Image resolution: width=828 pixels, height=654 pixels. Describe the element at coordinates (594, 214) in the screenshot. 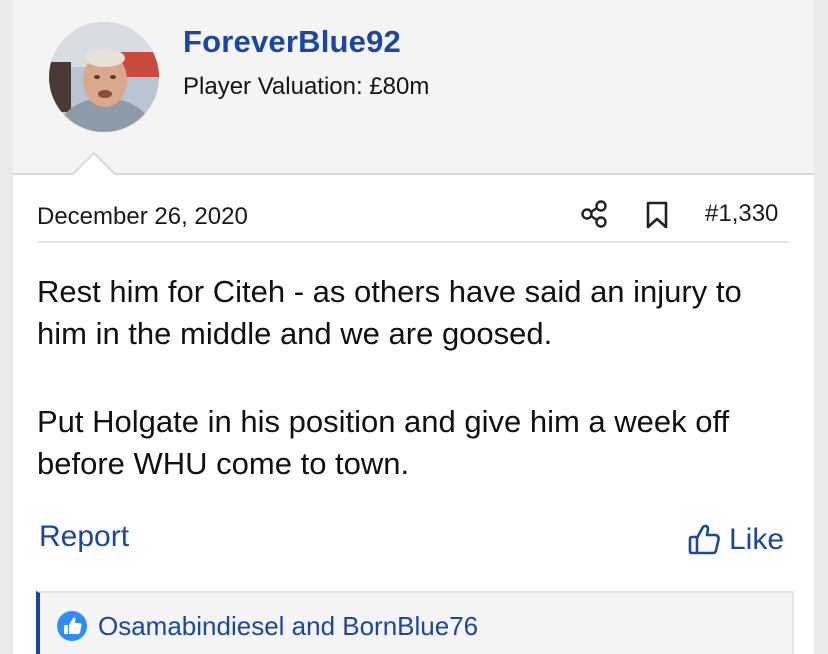

I see `share-icon` at that location.